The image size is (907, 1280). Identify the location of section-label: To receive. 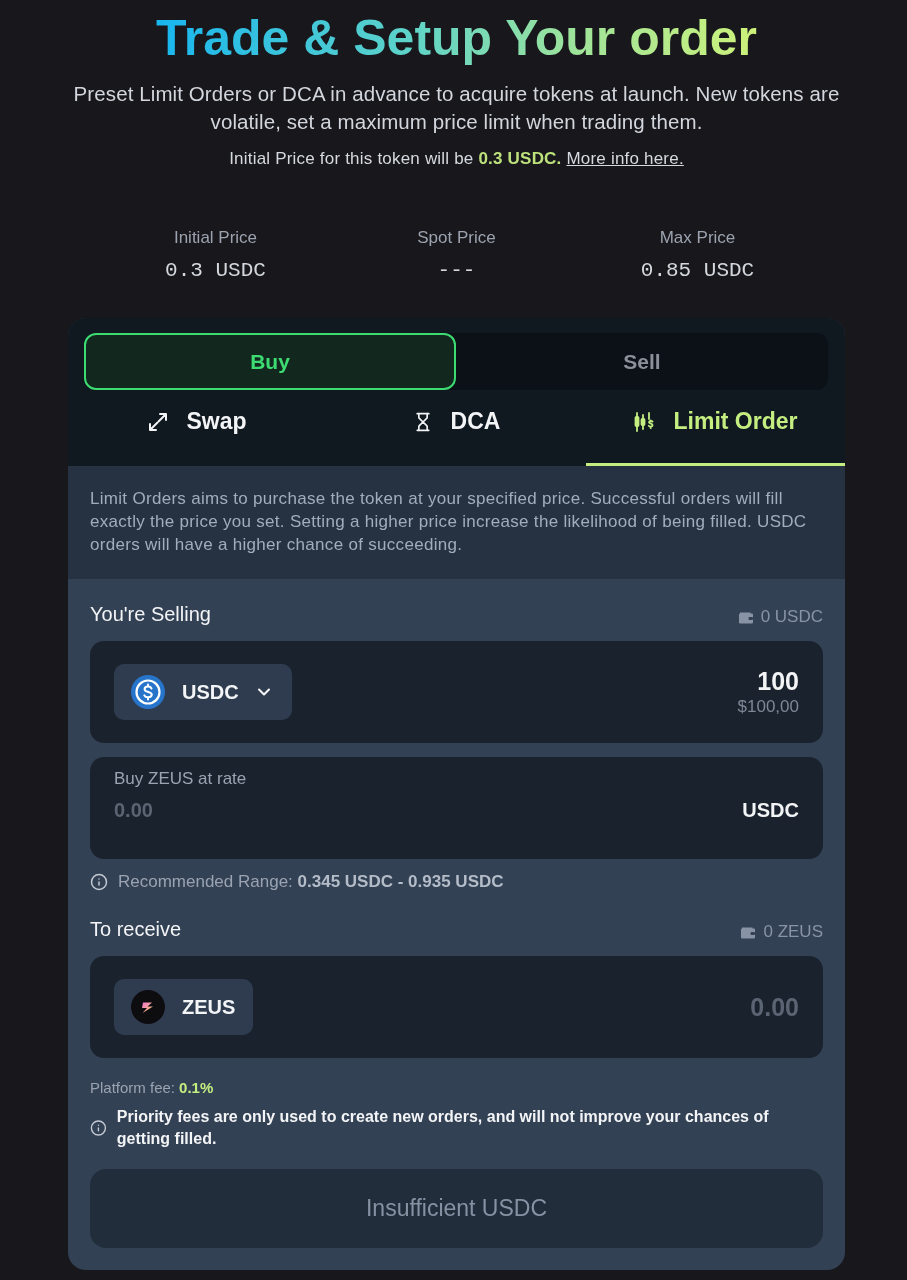
(136, 929).